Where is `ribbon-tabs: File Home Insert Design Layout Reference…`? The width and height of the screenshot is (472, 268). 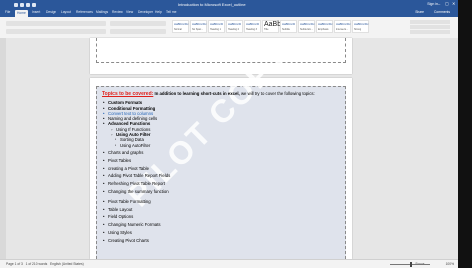
ribbon-tabs: File Home Insert Design Layout Reference… is located at coordinates (229, 13).